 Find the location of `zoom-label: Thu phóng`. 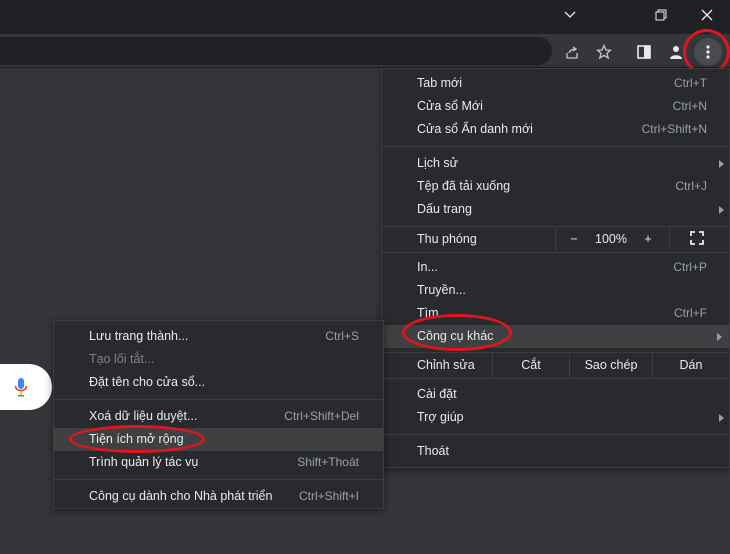

zoom-label: Thu phóng is located at coordinates (447, 239).